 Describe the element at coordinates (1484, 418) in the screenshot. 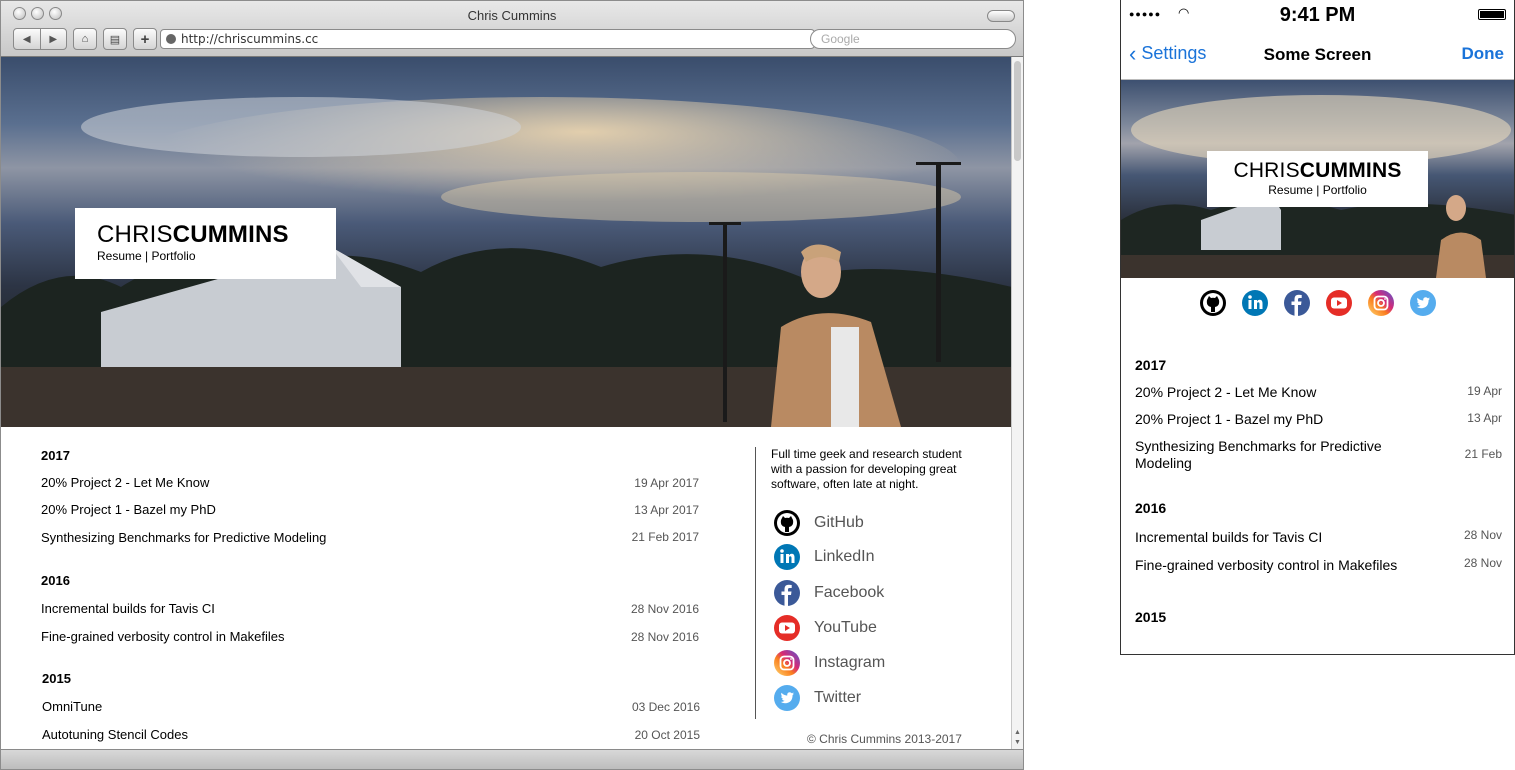

I see `post-date: 13 Apr` at that location.